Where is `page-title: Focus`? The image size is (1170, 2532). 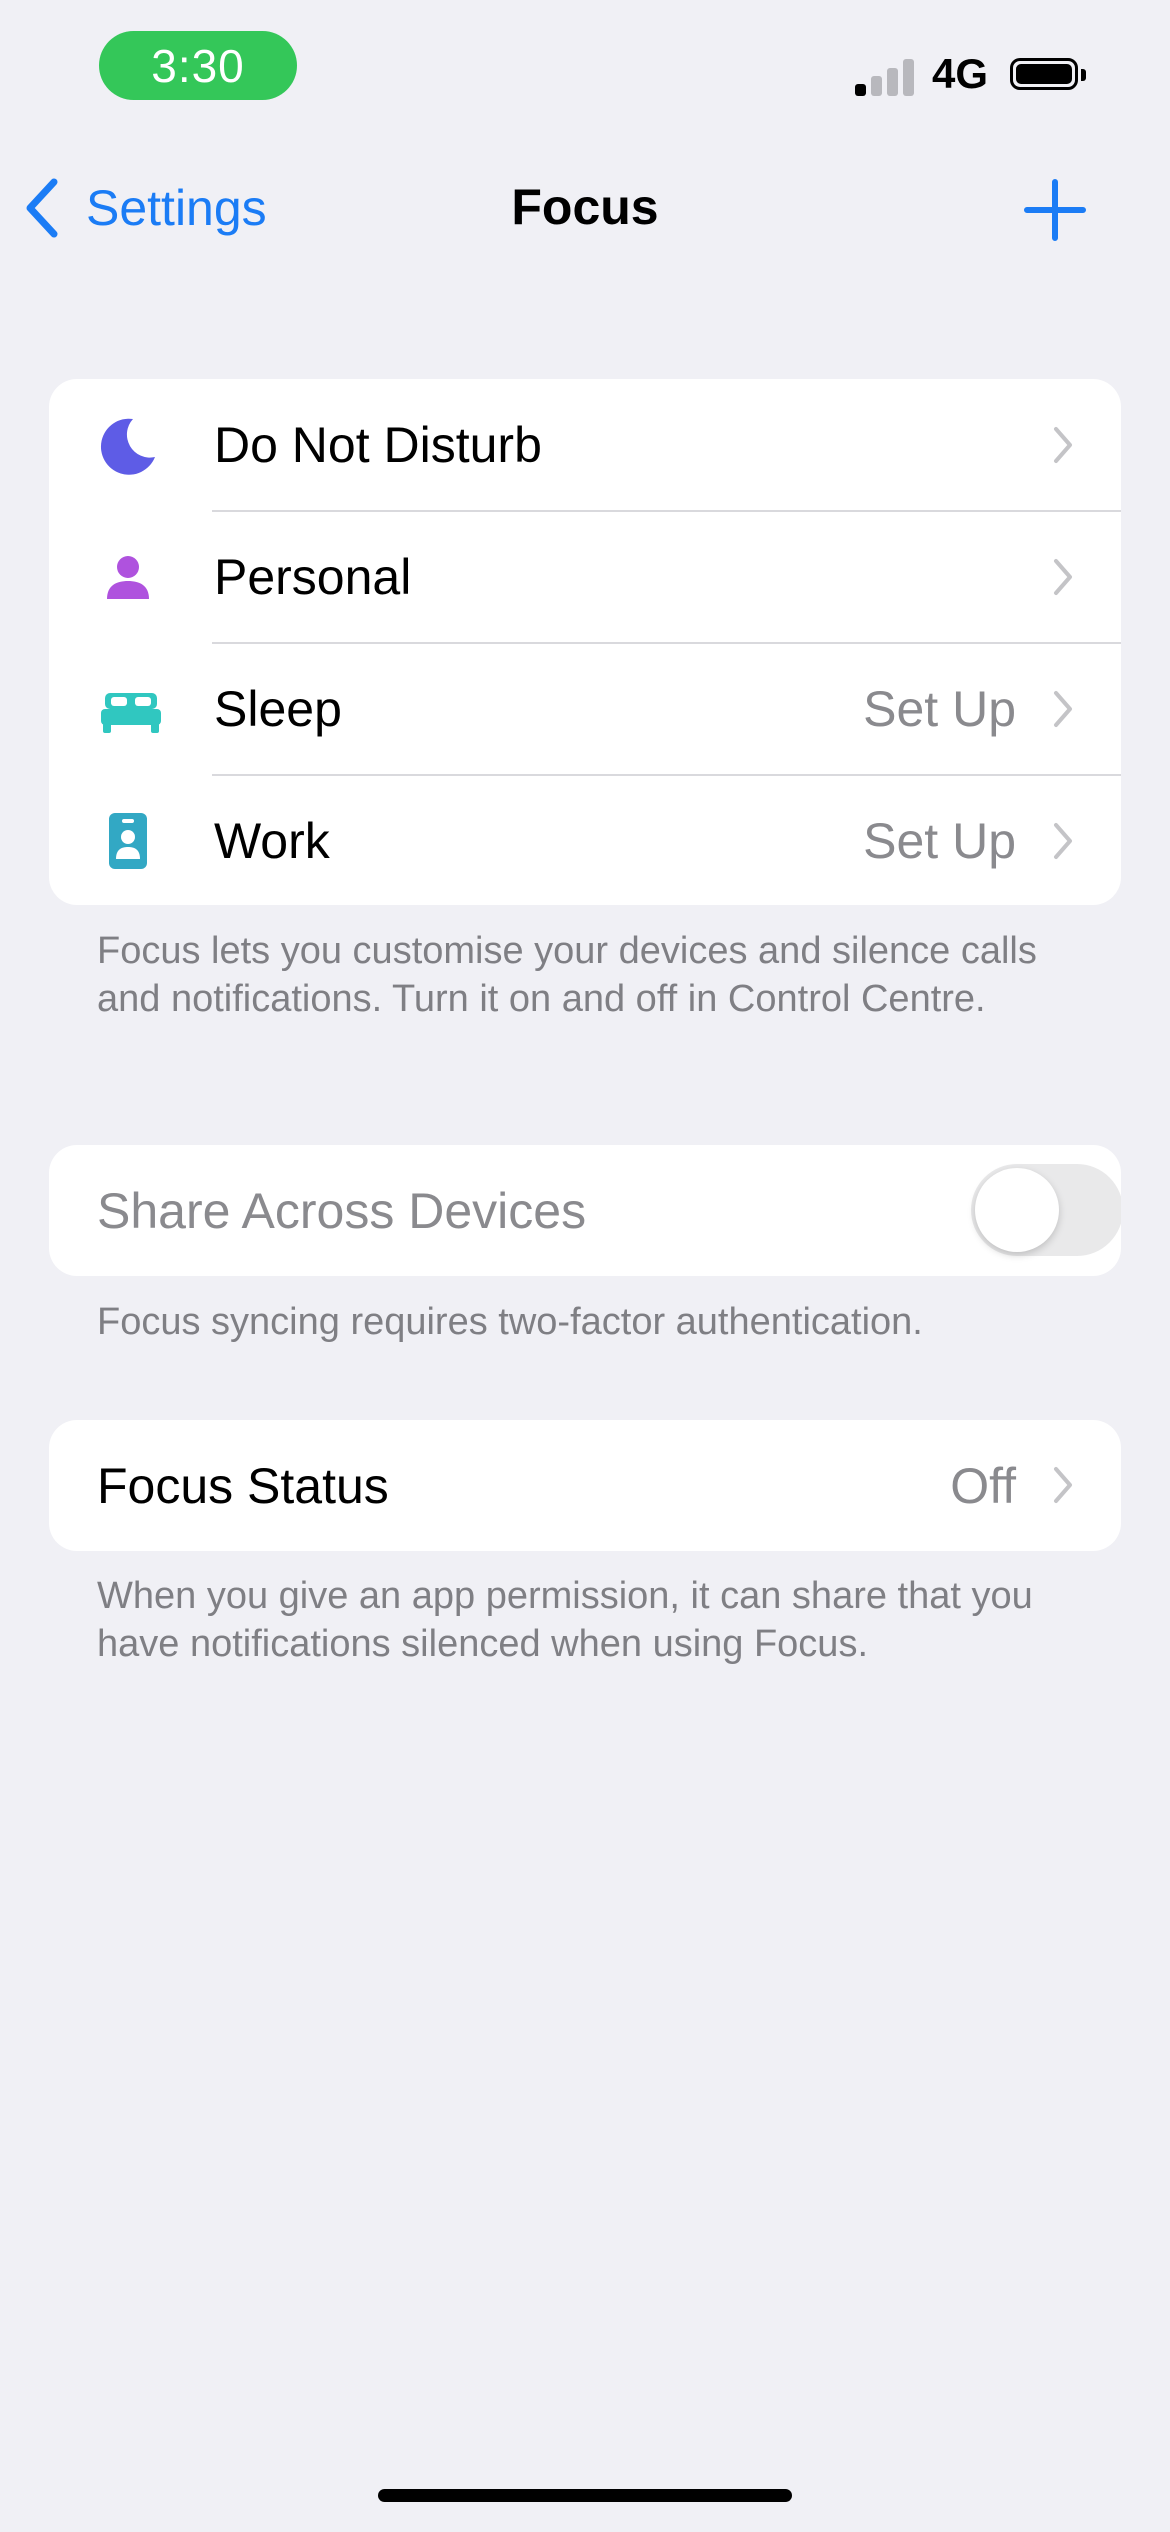
page-title: Focus is located at coordinates (585, 207).